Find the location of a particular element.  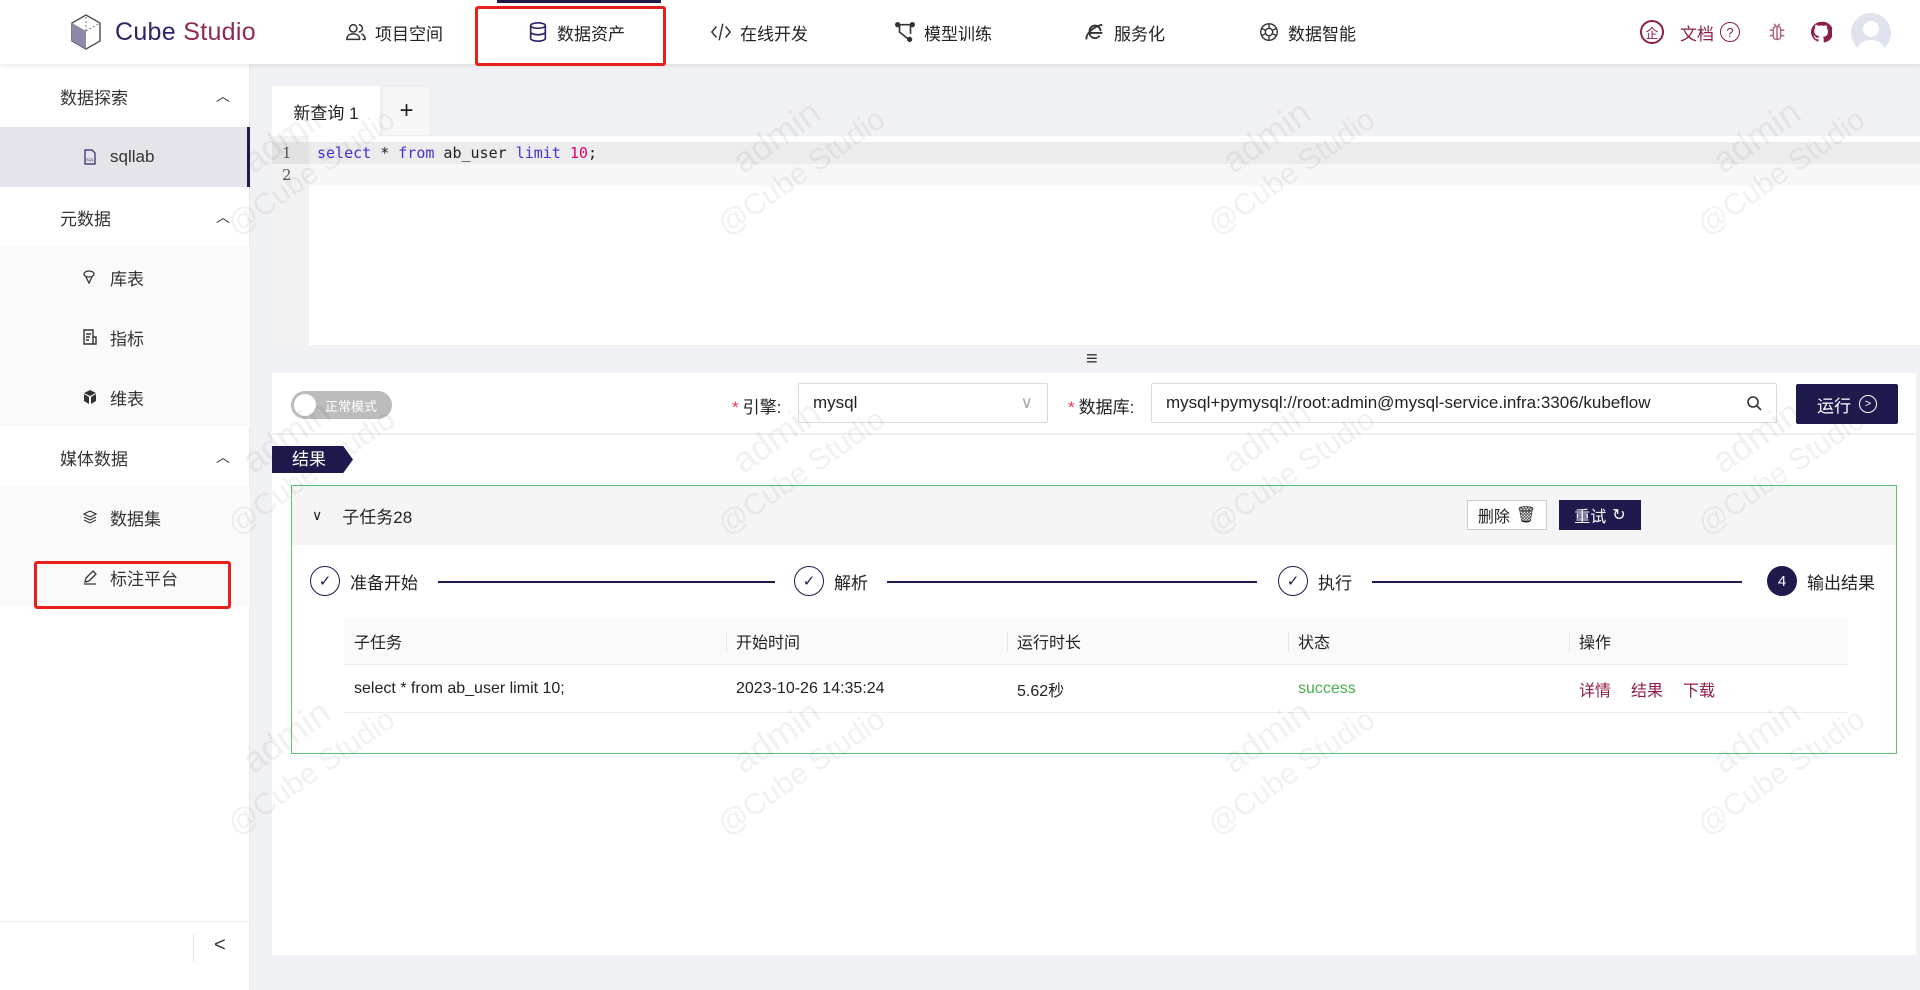

code-content: select * from ab_user limit 10; is located at coordinates (1114, 164).